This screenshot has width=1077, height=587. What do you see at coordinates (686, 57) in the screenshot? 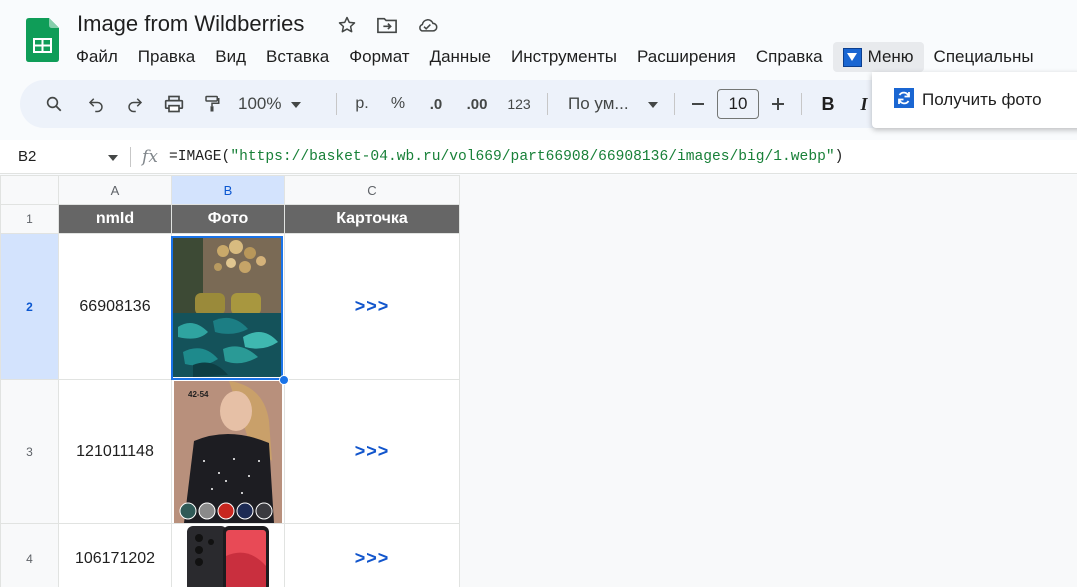
I see `menu-extensions: Расширения` at bounding box center [686, 57].